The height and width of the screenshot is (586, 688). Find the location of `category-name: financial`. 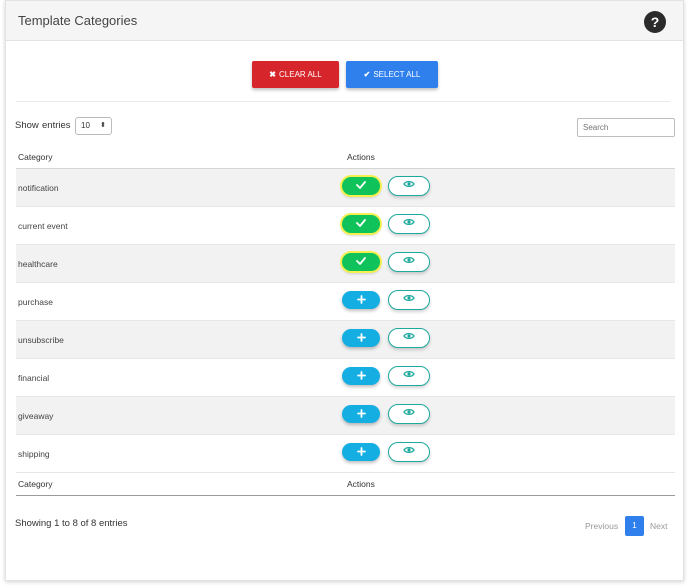

category-name: financial is located at coordinates (34, 378).